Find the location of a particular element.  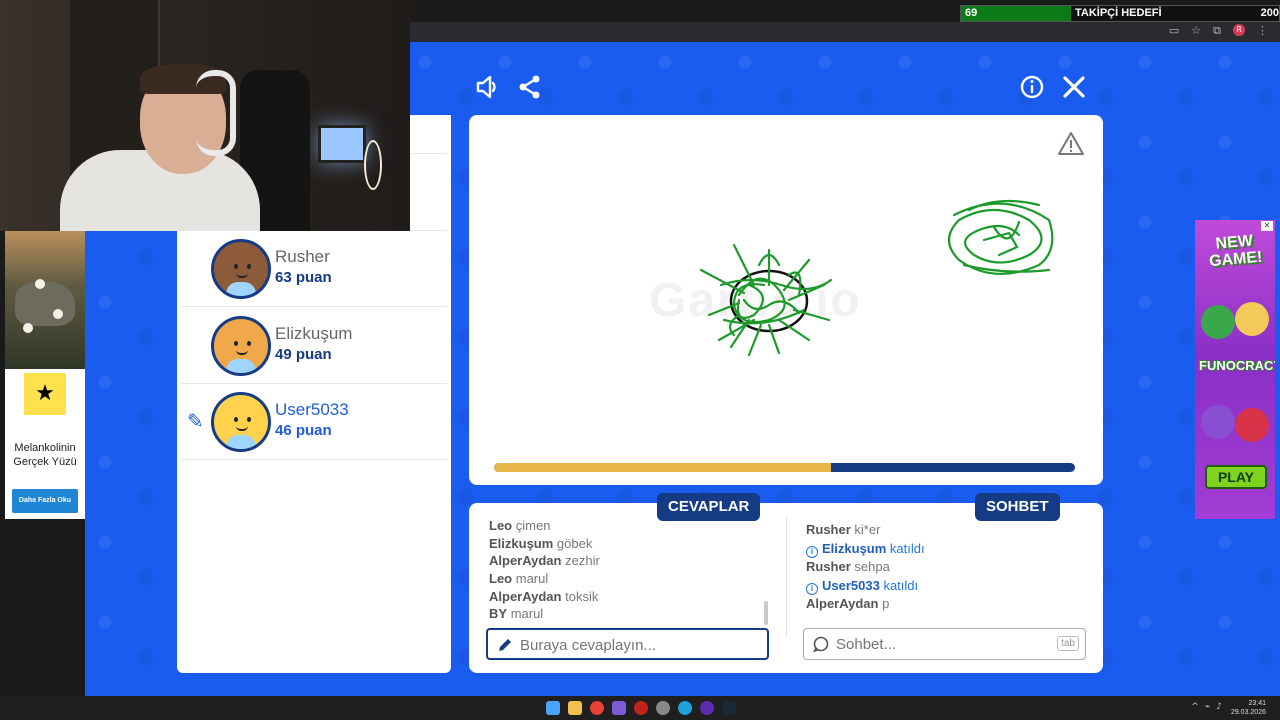

cast-icon: ▭ is located at coordinates (1174, 31).